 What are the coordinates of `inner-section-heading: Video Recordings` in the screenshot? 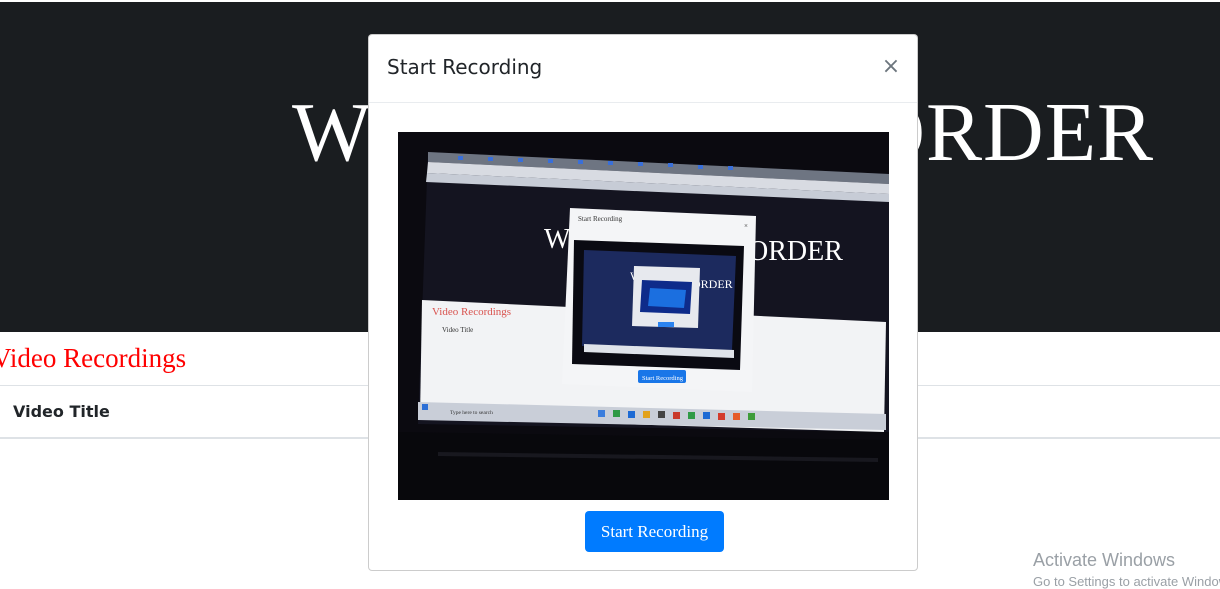 It's located at (471, 312).